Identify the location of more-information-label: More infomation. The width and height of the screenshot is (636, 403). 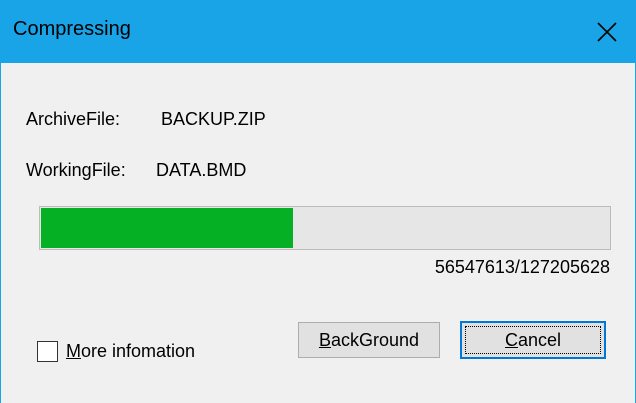
(130, 351).